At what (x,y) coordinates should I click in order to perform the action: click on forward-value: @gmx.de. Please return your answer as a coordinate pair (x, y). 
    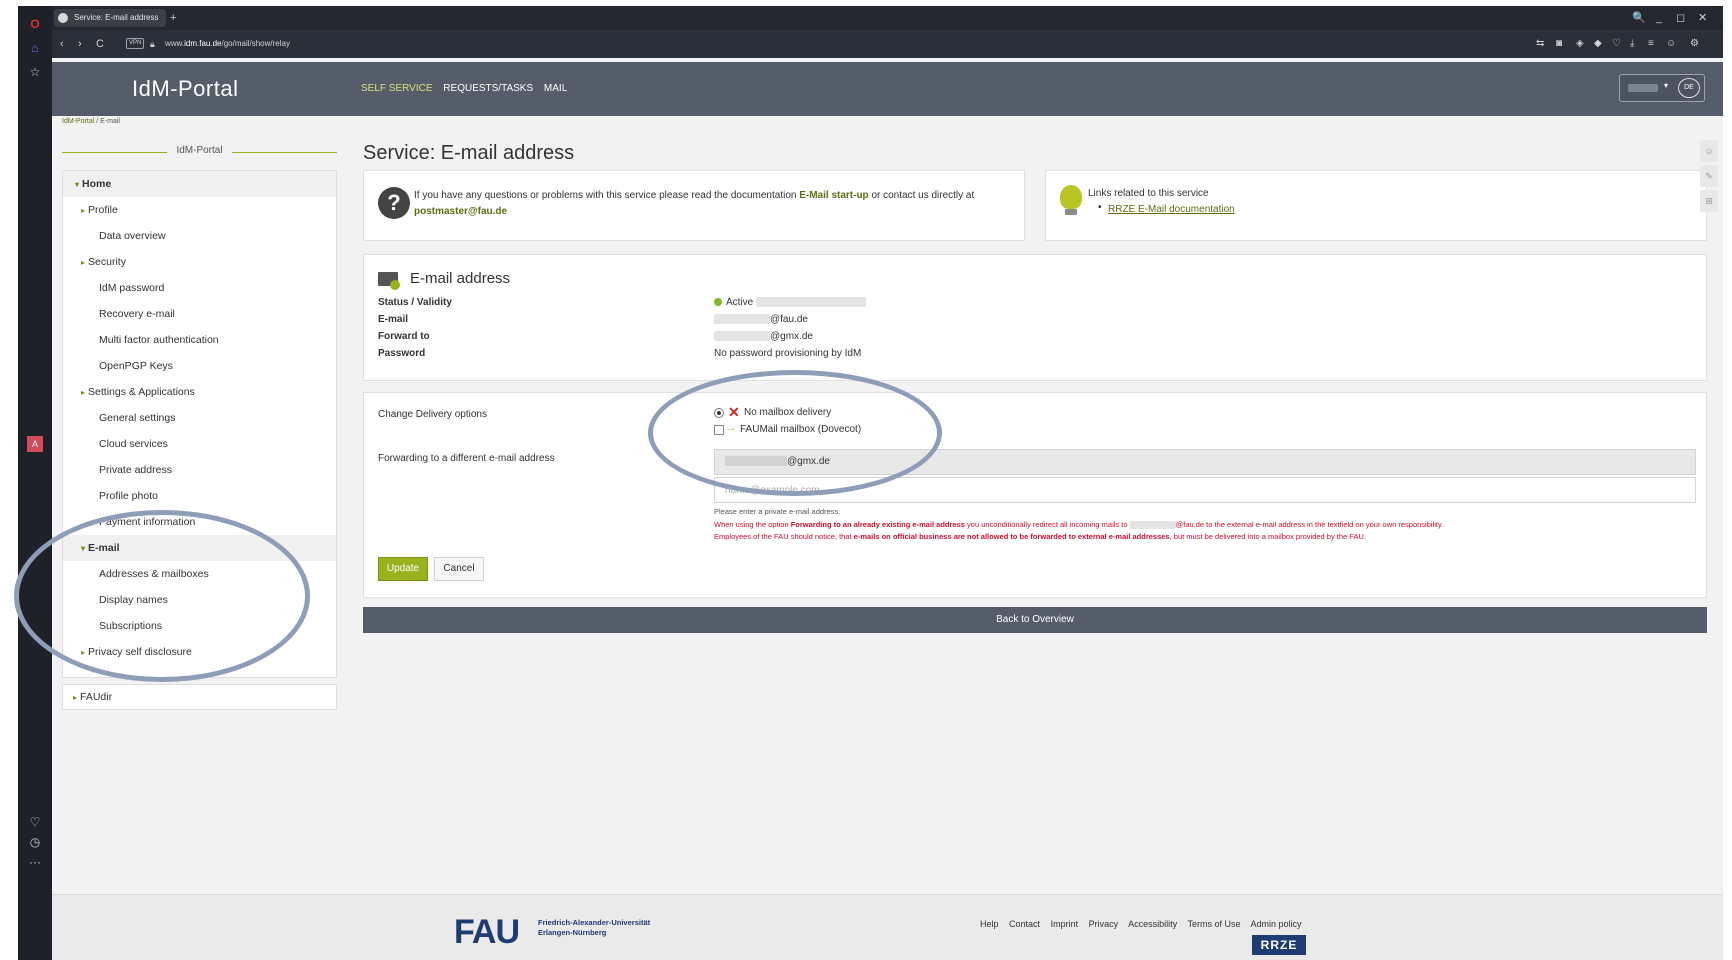
    Looking at the image, I should click on (763, 336).